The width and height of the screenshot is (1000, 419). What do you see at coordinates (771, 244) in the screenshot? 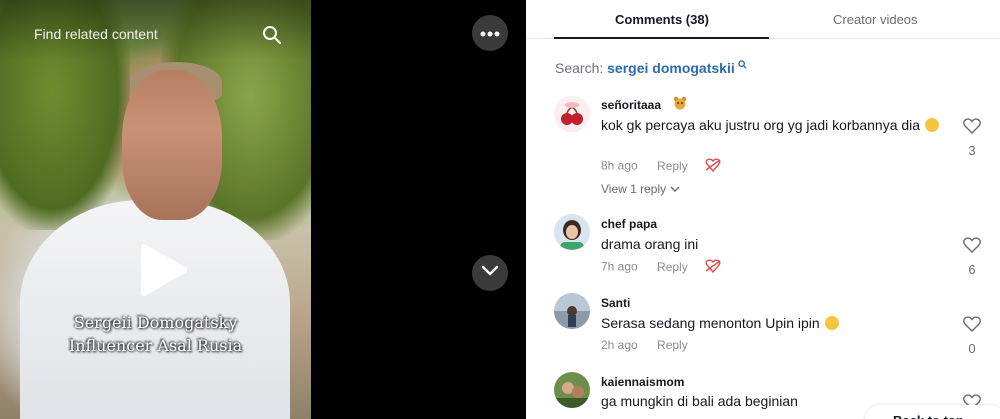
I see `comment-text: drama orang ini` at bounding box center [771, 244].